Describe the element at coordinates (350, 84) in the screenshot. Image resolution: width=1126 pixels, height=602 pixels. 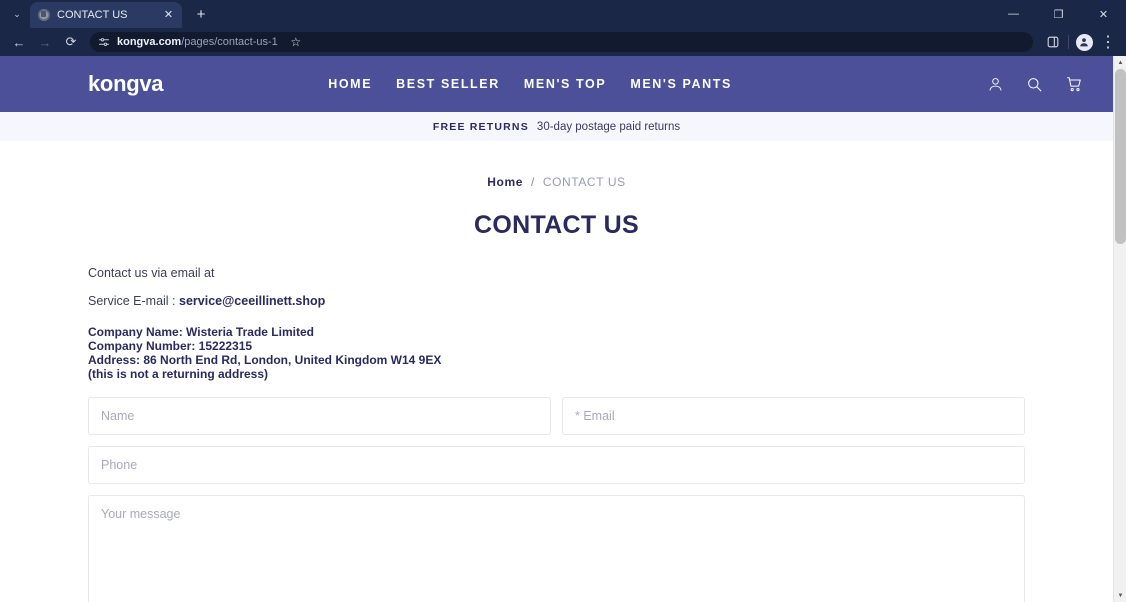
I see `nav-item-home: HOME` at that location.